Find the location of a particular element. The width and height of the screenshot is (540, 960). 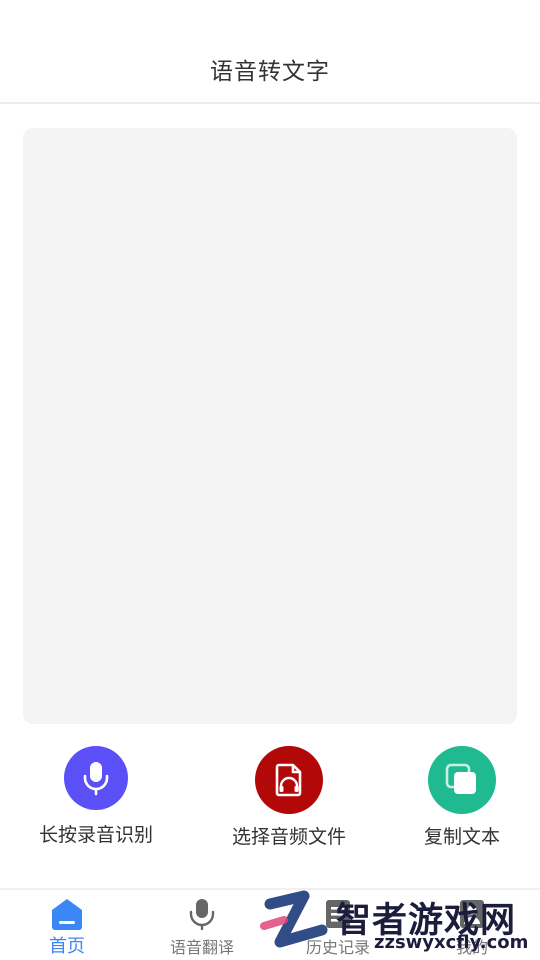

tab-profile-label: 我的 is located at coordinates (471, 947).